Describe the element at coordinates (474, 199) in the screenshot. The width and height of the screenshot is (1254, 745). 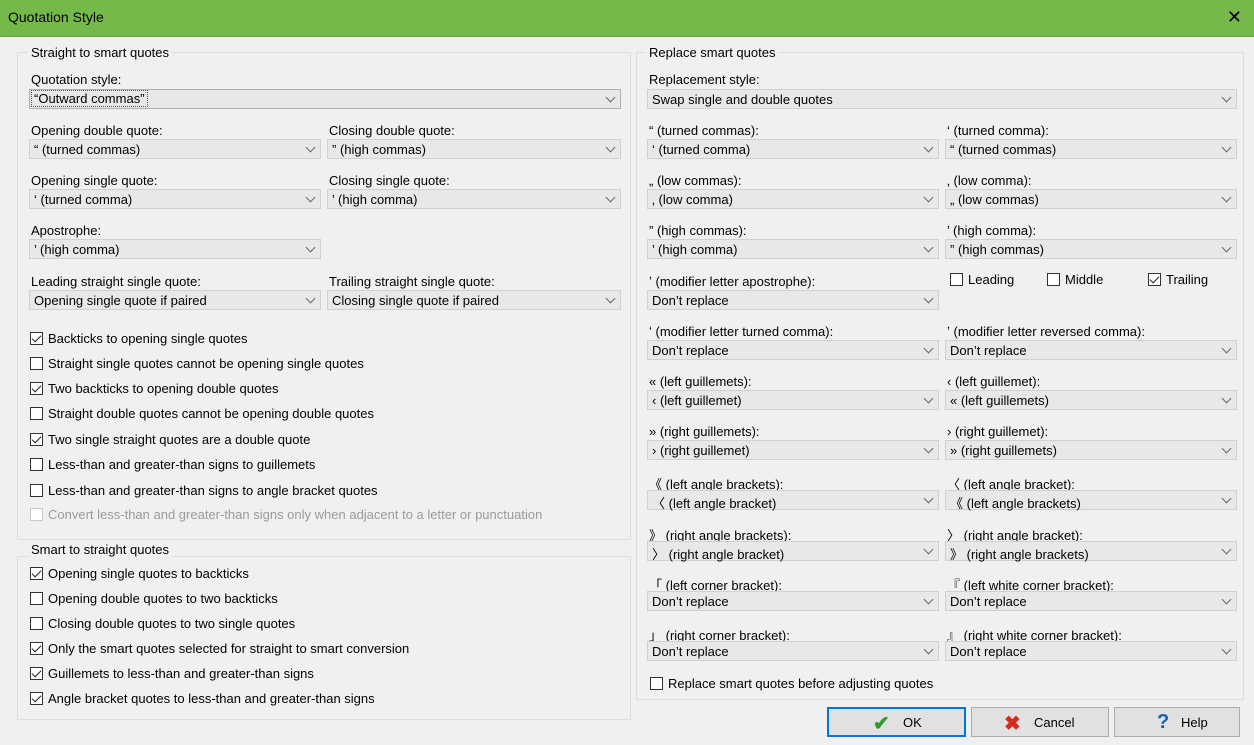
I see `closing-single-select: ’ (high comma)` at that location.